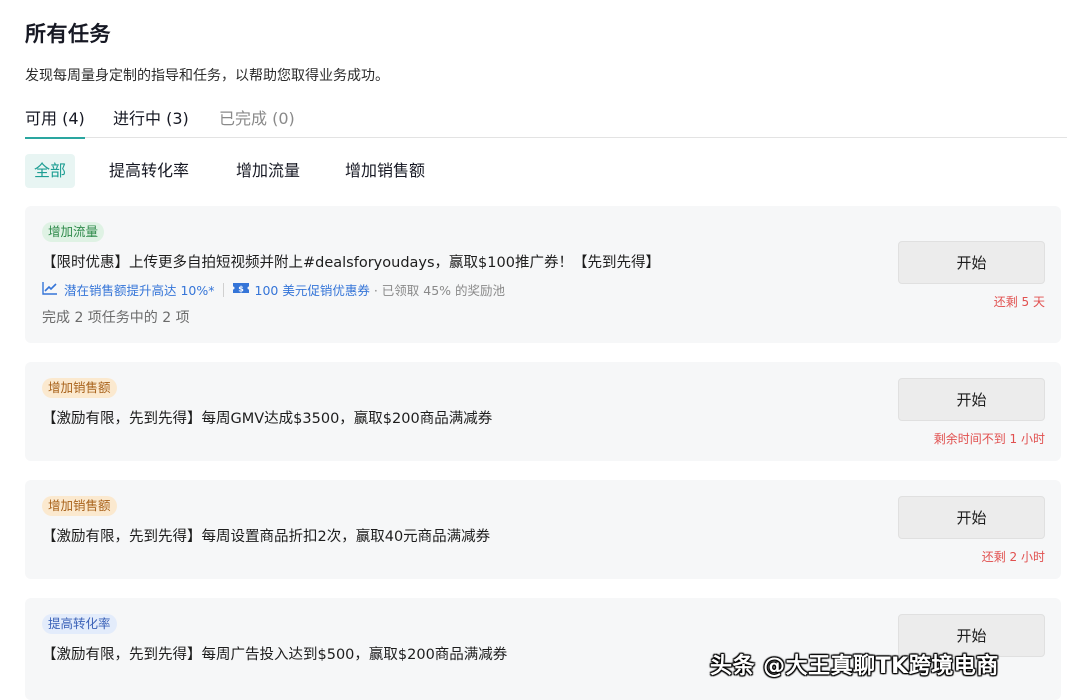 The width and height of the screenshot is (1080, 700). What do you see at coordinates (223, 289) in the screenshot?
I see `meta-divider` at bounding box center [223, 289].